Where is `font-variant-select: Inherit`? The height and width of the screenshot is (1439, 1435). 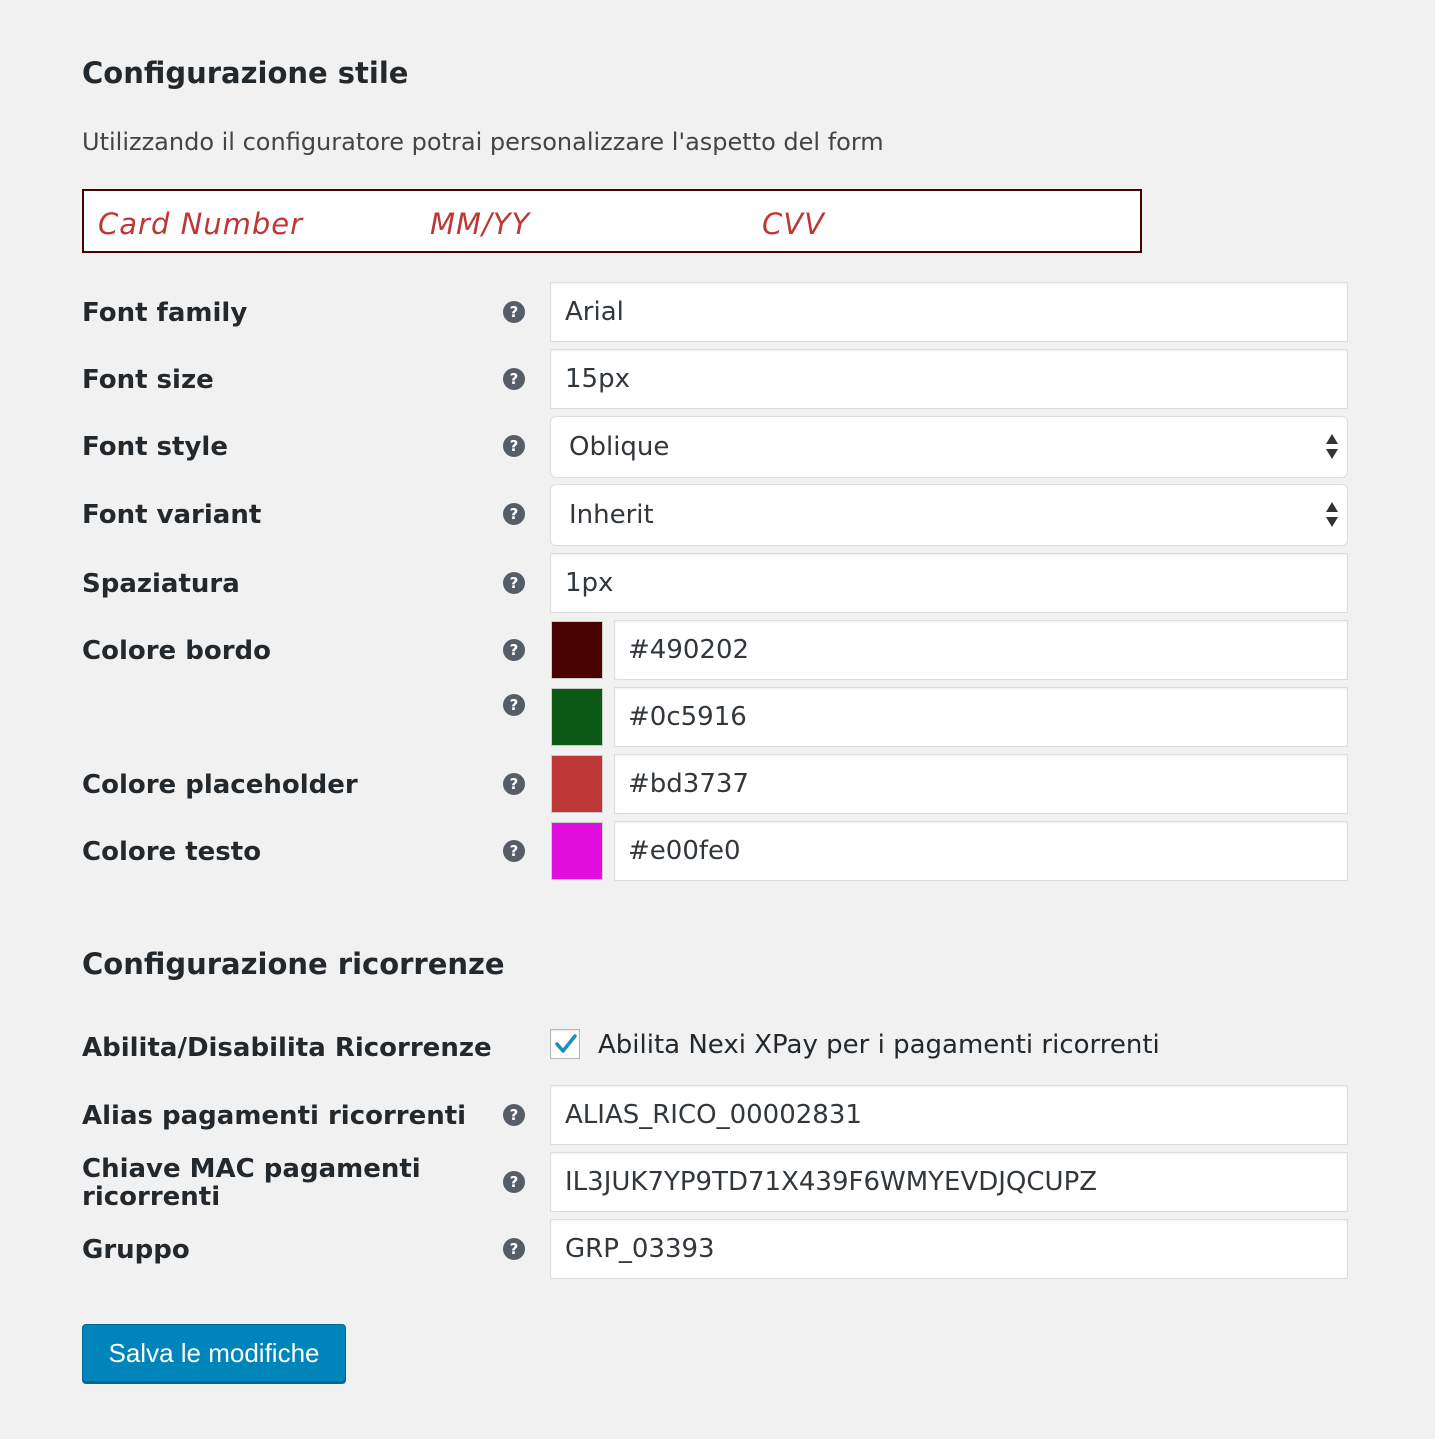
font-variant-select: Inherit is located at coordinates (949, 515).